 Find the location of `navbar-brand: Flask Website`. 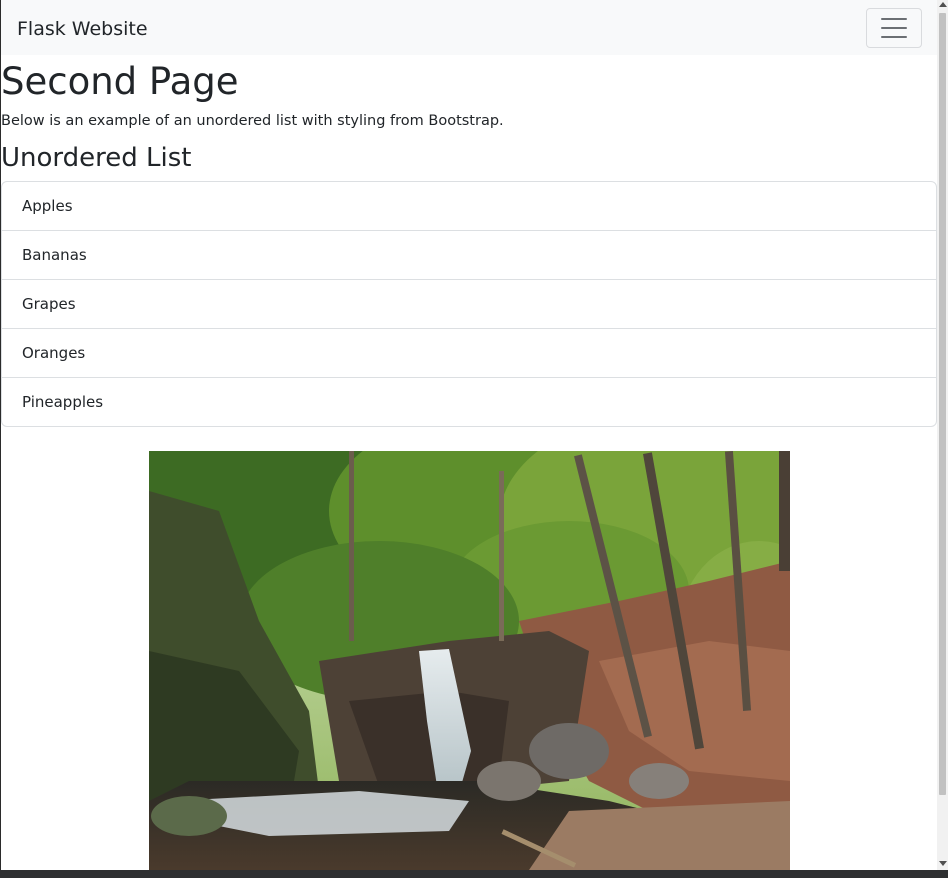

navbar-brand: Flask Website is located at coordinates (82, 28).